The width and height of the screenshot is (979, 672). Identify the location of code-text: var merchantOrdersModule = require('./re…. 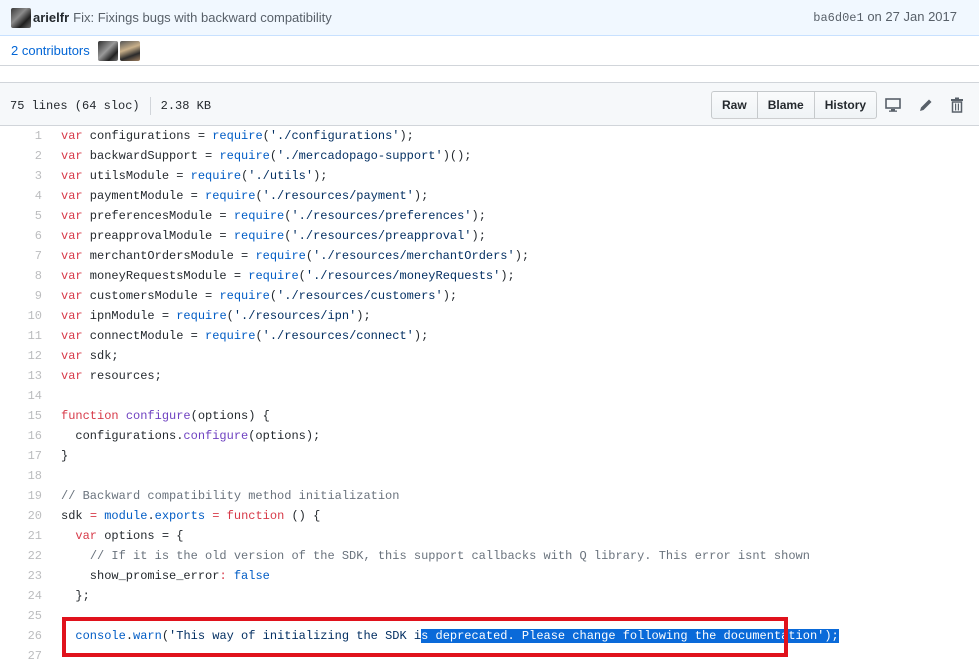
(295, 256).